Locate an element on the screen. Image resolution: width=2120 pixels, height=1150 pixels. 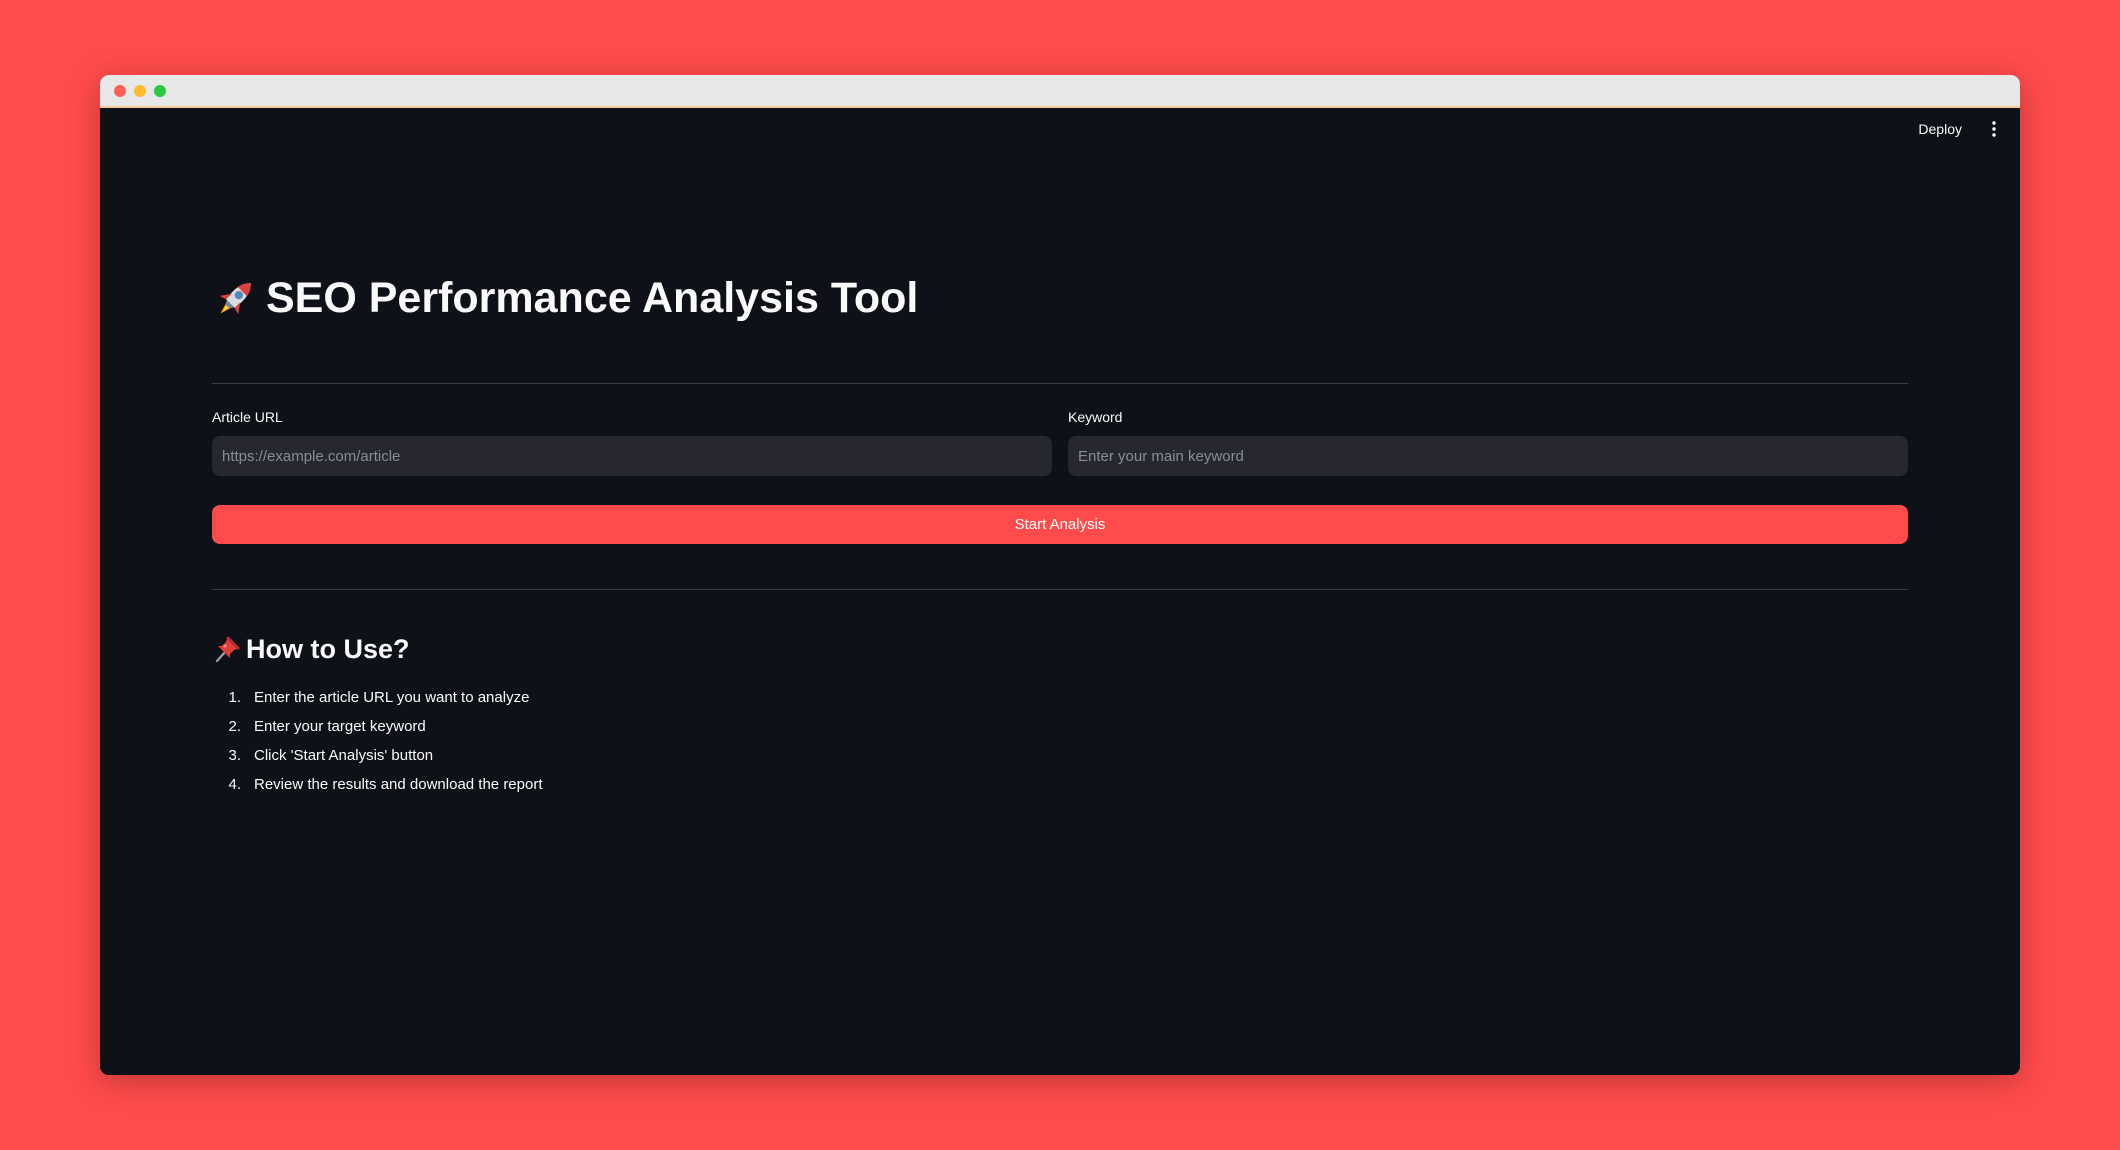
close-window-button is located at coordinates (120, 91).